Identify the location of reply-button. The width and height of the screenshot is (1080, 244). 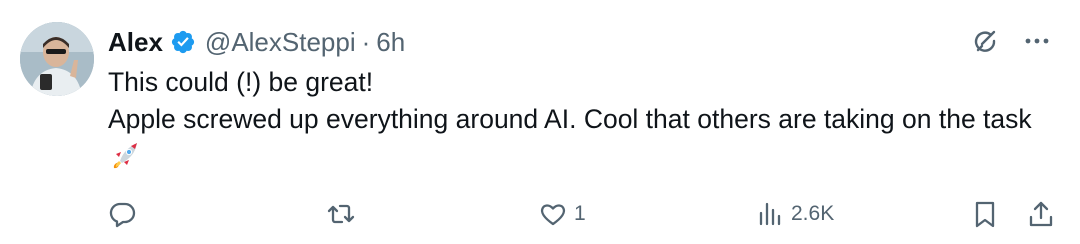
(126, 214).